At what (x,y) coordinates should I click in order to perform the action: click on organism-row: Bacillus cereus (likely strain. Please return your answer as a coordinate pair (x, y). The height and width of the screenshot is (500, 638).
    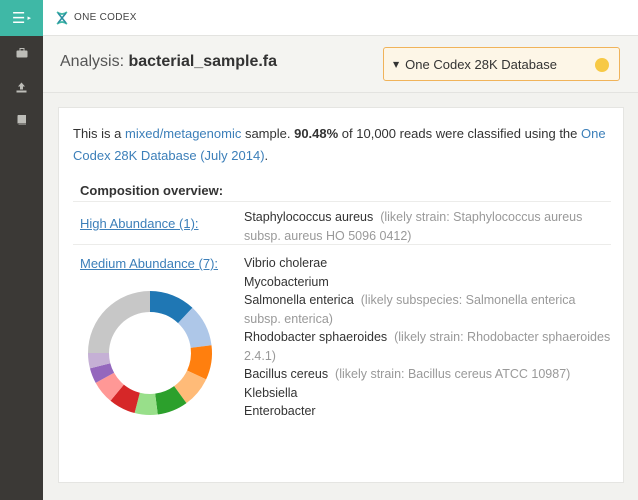
    Looking at the image, I should click on (429, 374).